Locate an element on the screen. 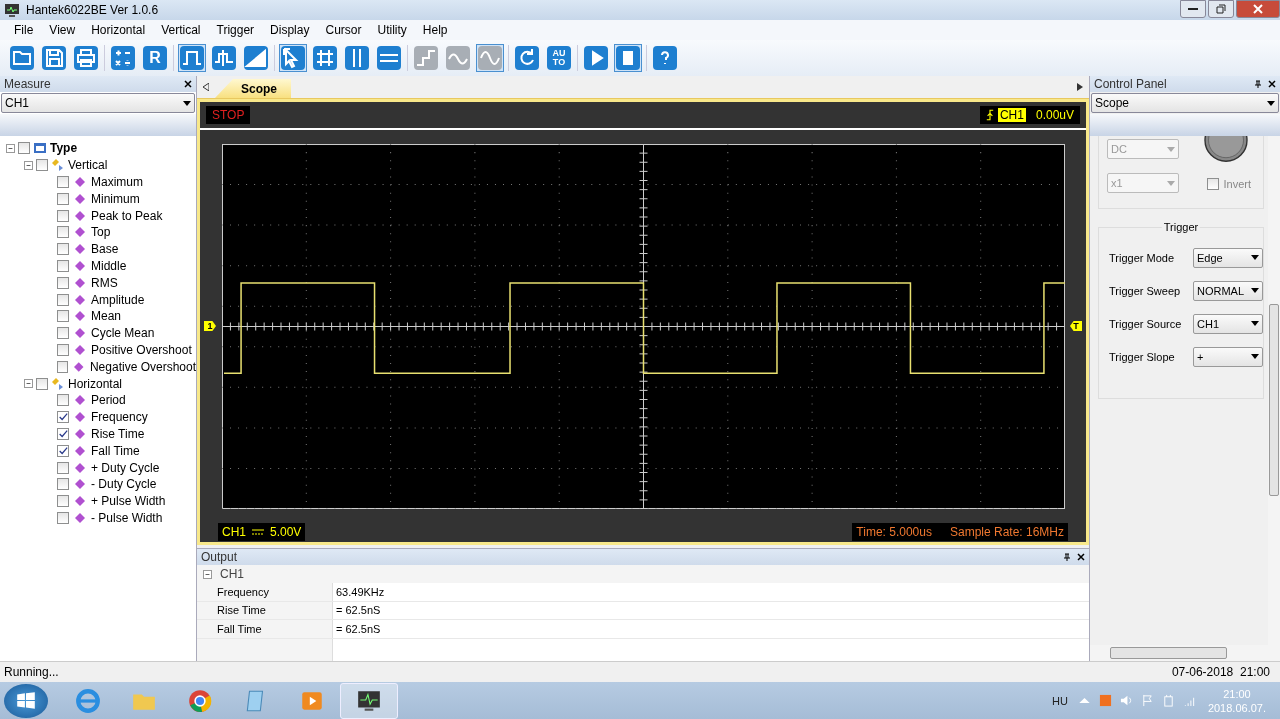 Image resolution: width=1280 pixels, height=719 pixels. tree-label: RMS is located at coordinates (104, 282).